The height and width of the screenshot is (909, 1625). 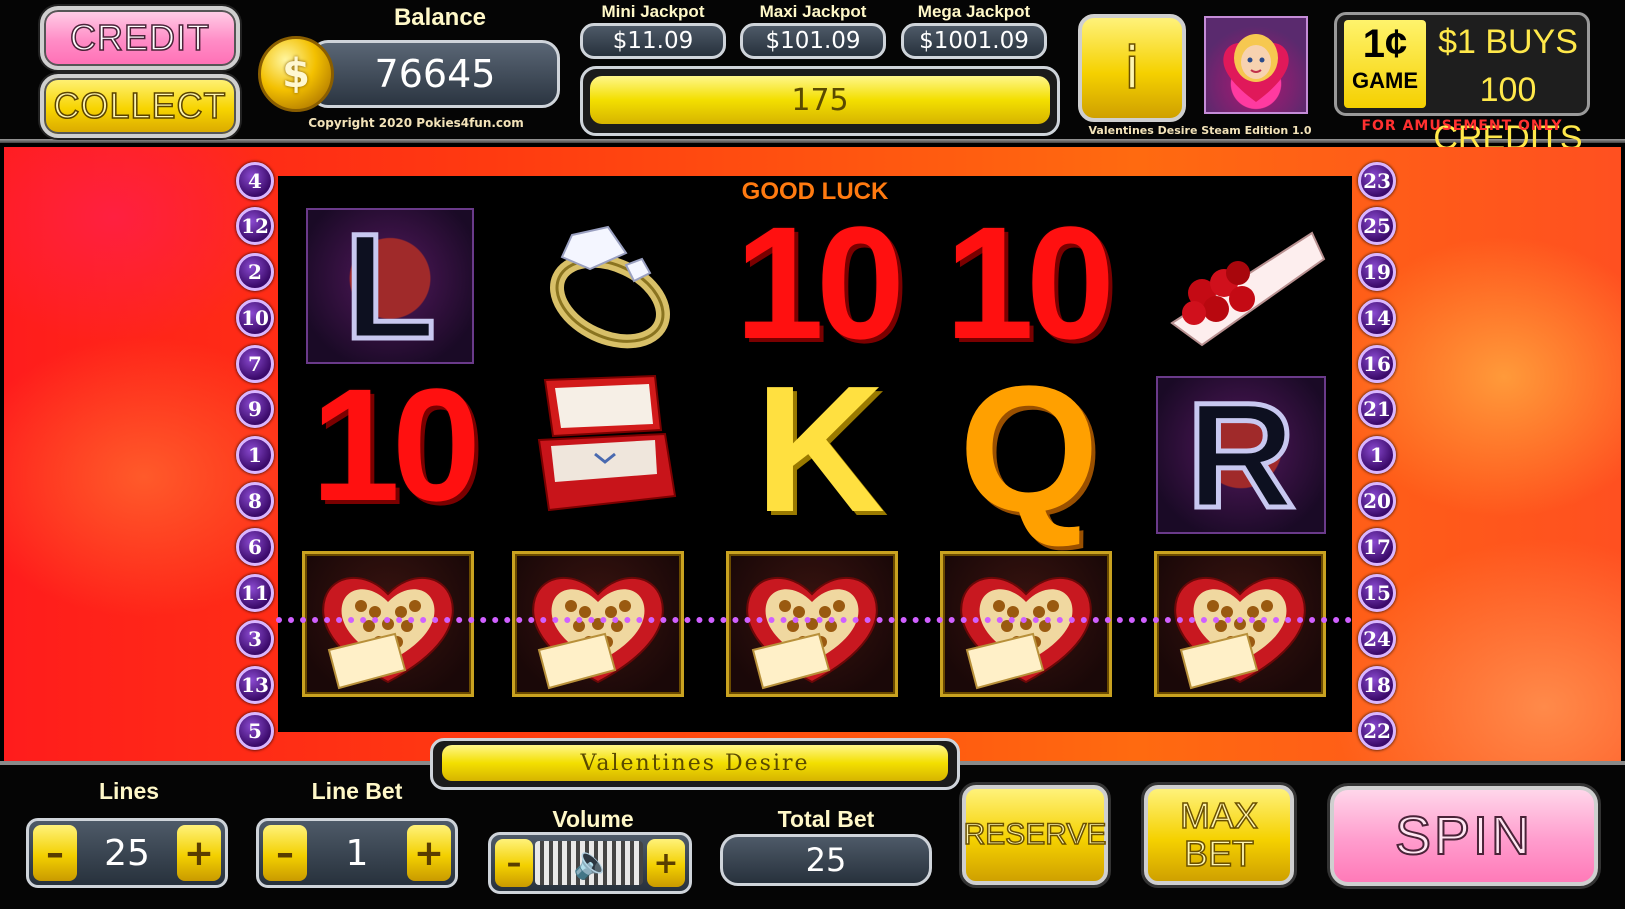 What do you see at coordinates (255, 364) in the screenshot?
I see `line-marker-left: 7` at bounding box center [255, 364].